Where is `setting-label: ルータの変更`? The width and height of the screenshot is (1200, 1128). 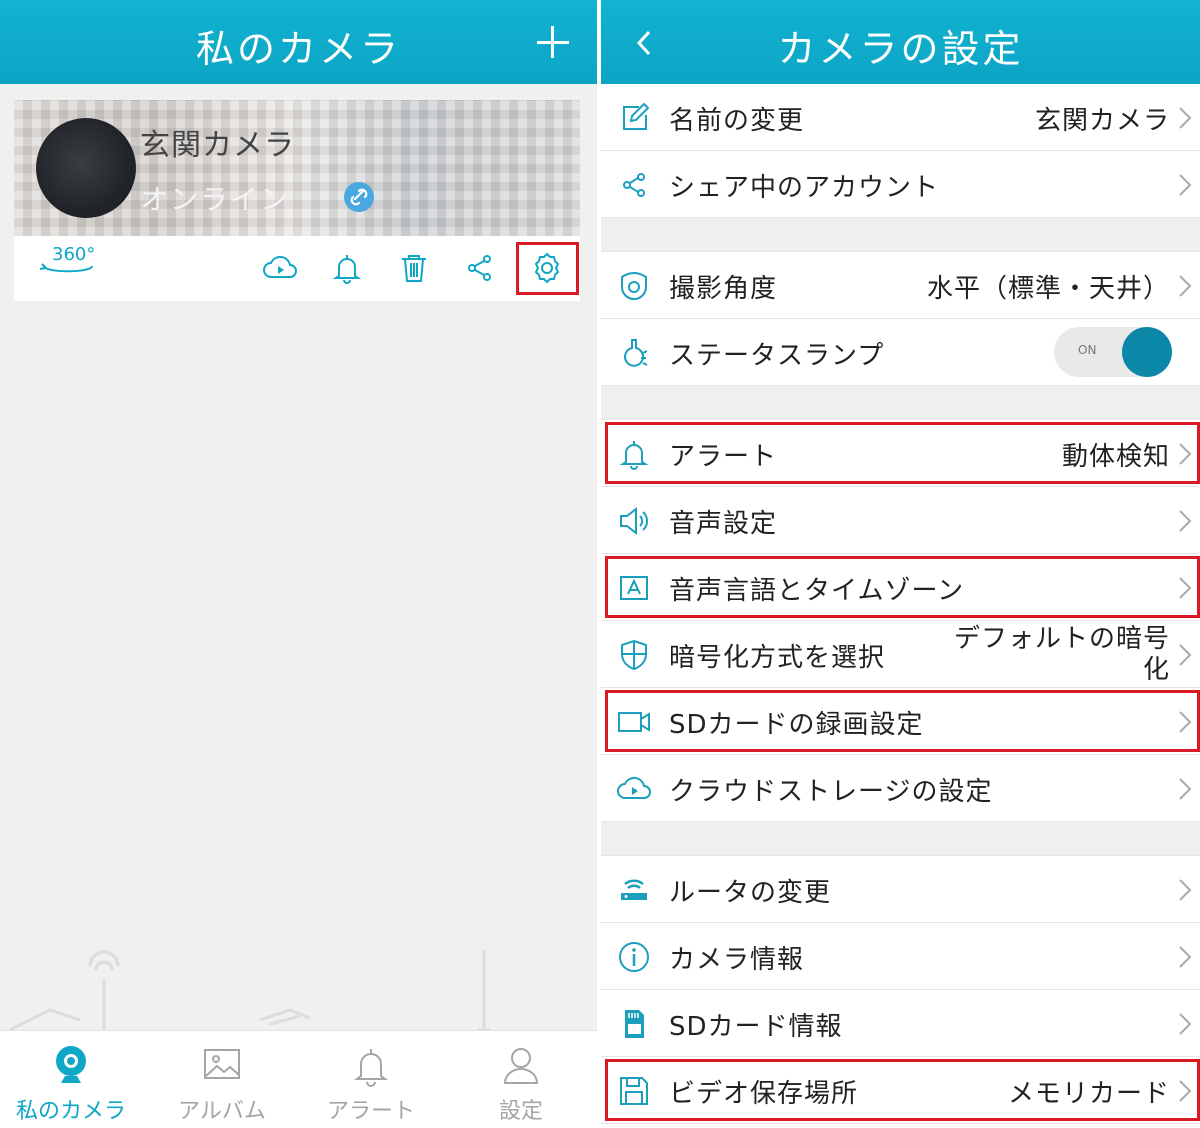 setting-label: ルータの変更 is located at coordinates (750, 893).